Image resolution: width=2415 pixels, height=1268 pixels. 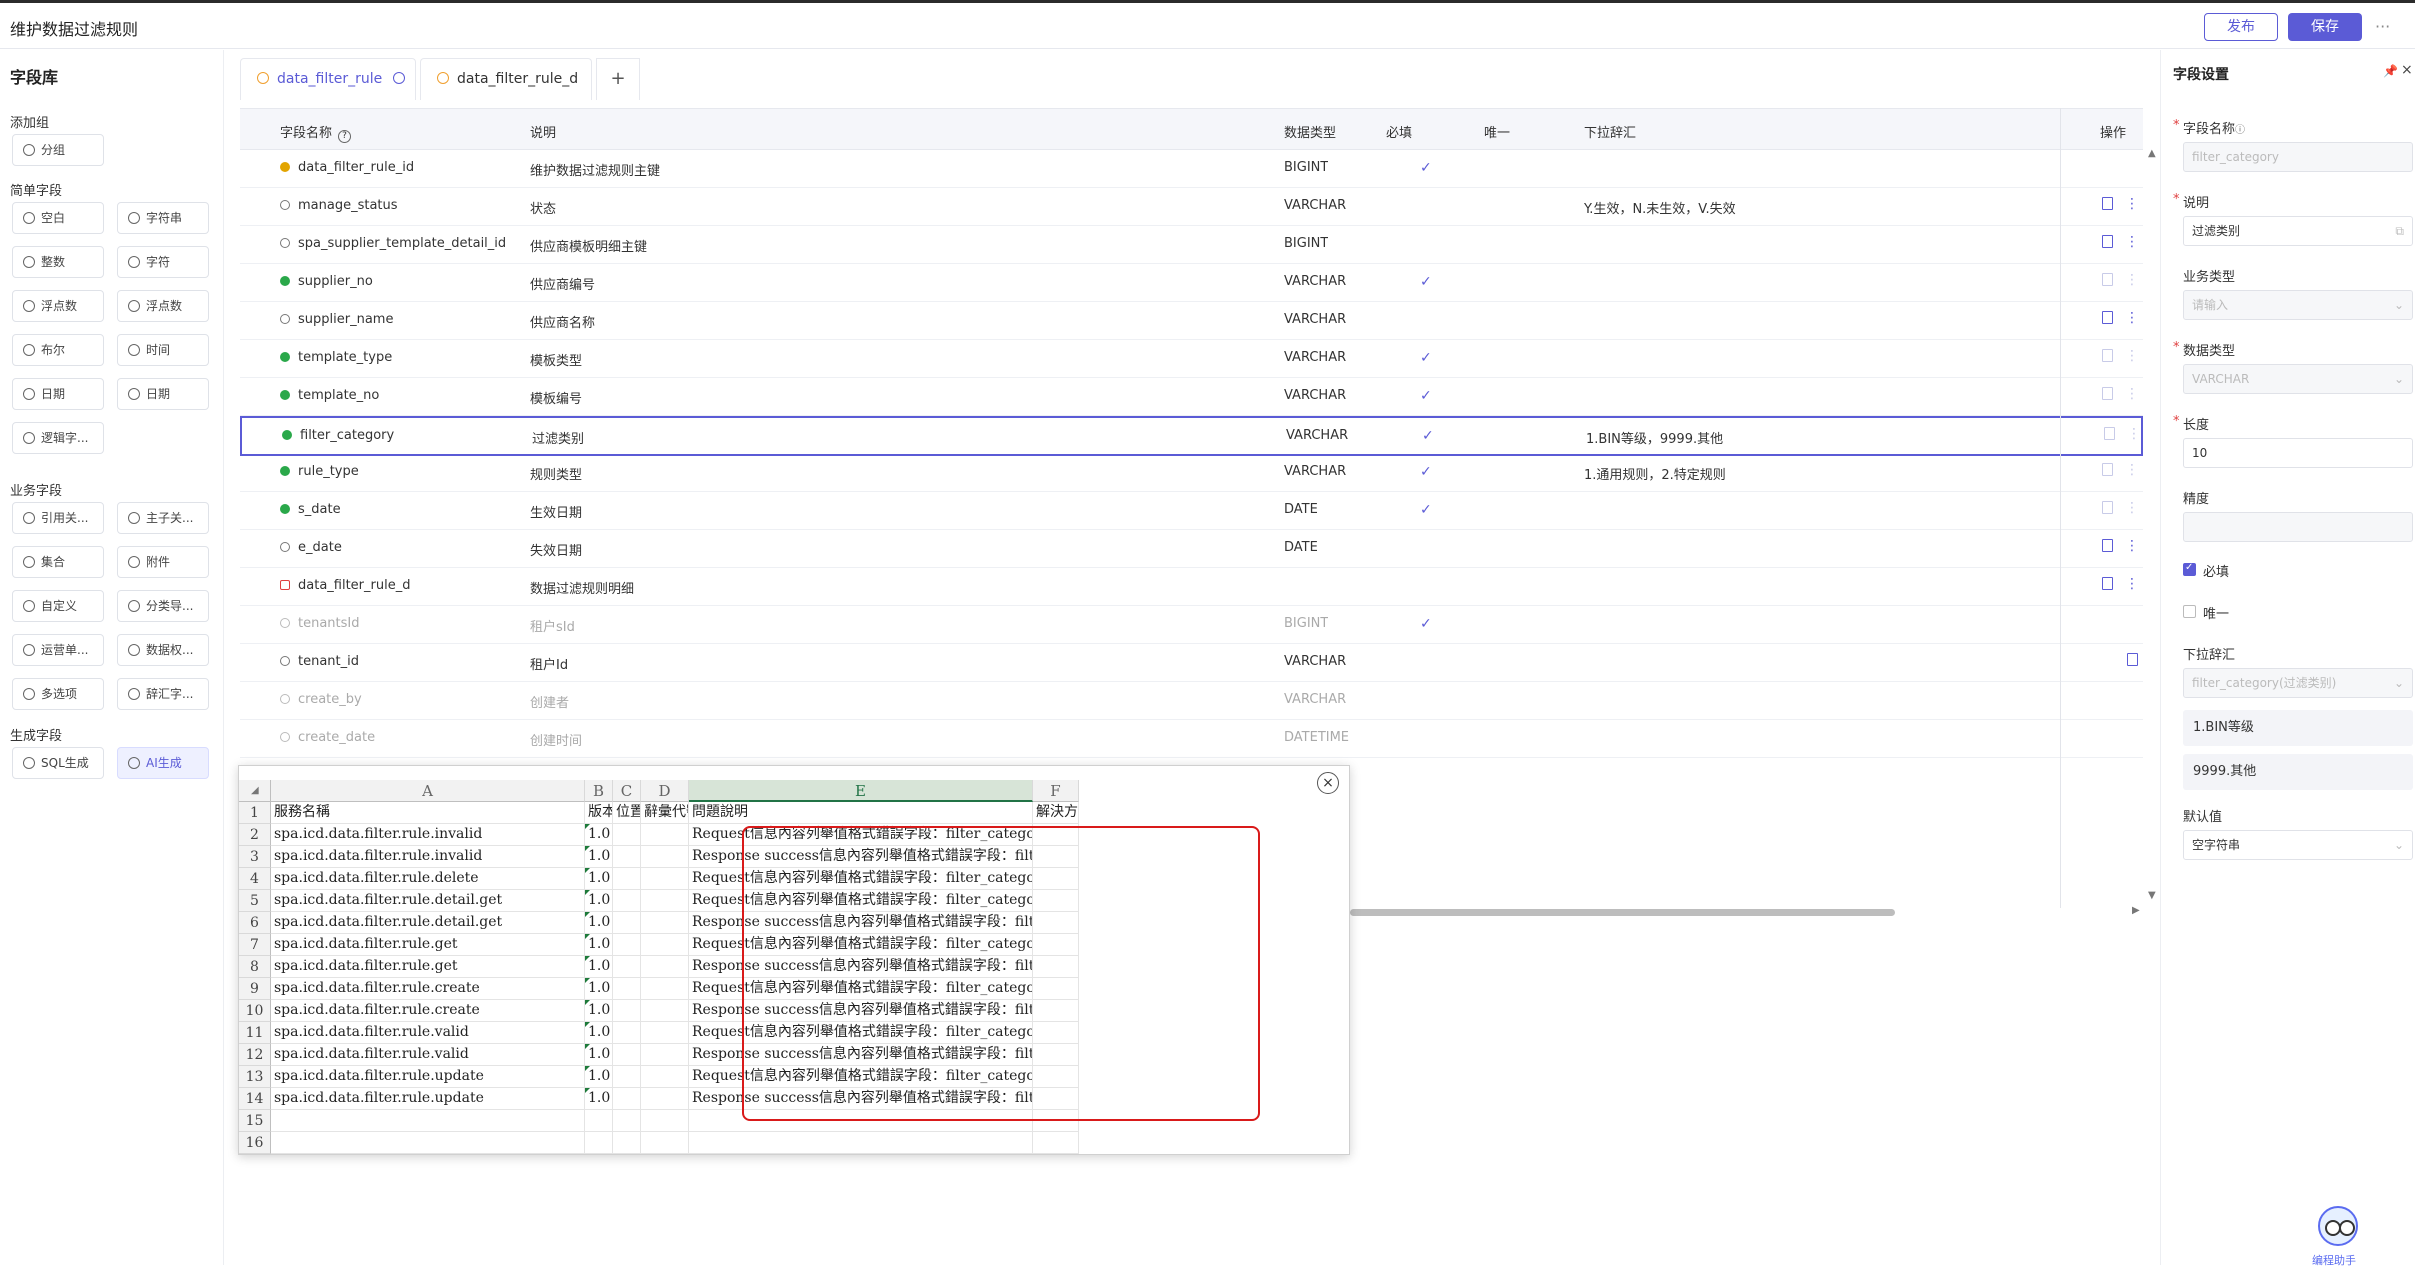 What do you see at coordinates (163, 763) in the screenshot?
I see `field-chip: AI生成` at bounding box center [163, 763].